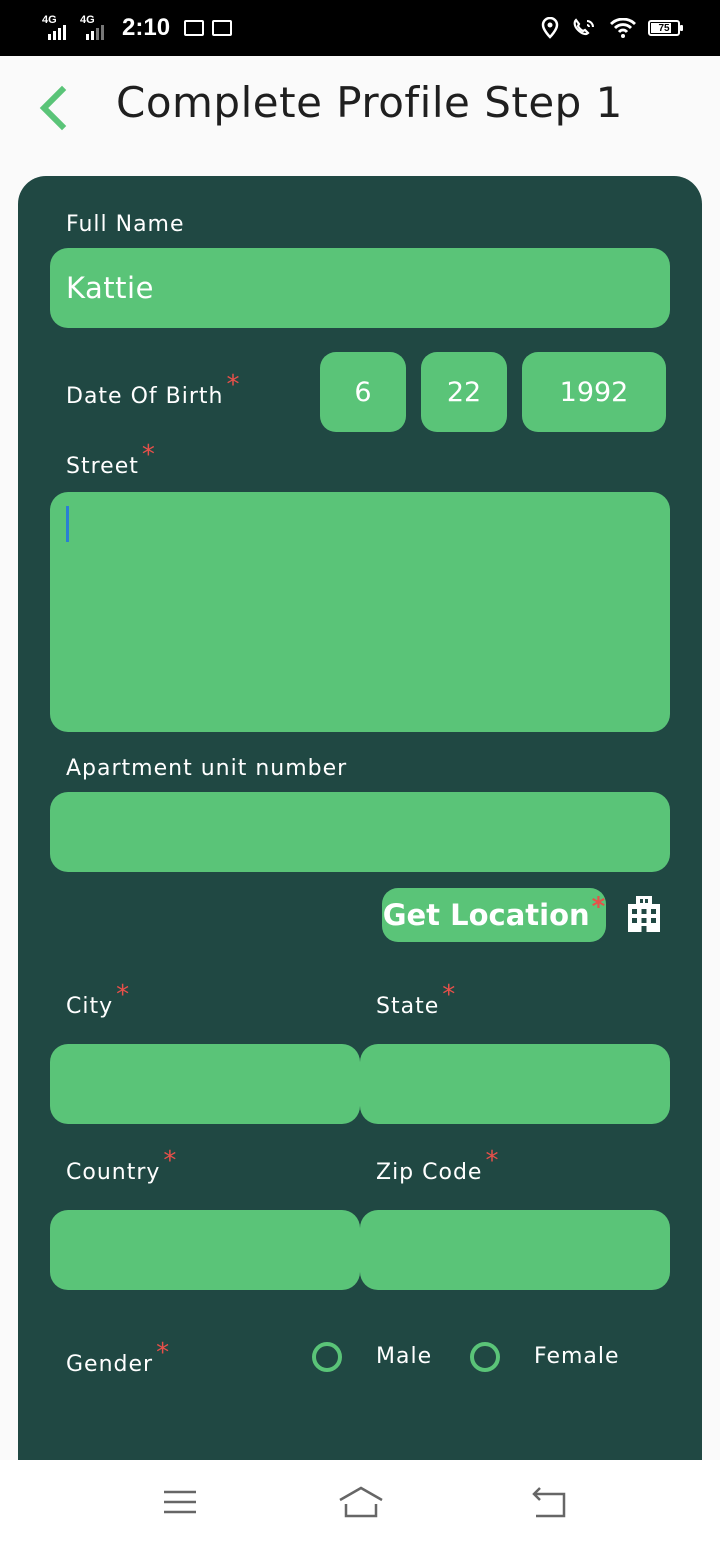  What do you see at coordinates (369, 102) in the screenshot?
I see `page-title: Complete Profile Step 1` at bounding box center [369, 102].